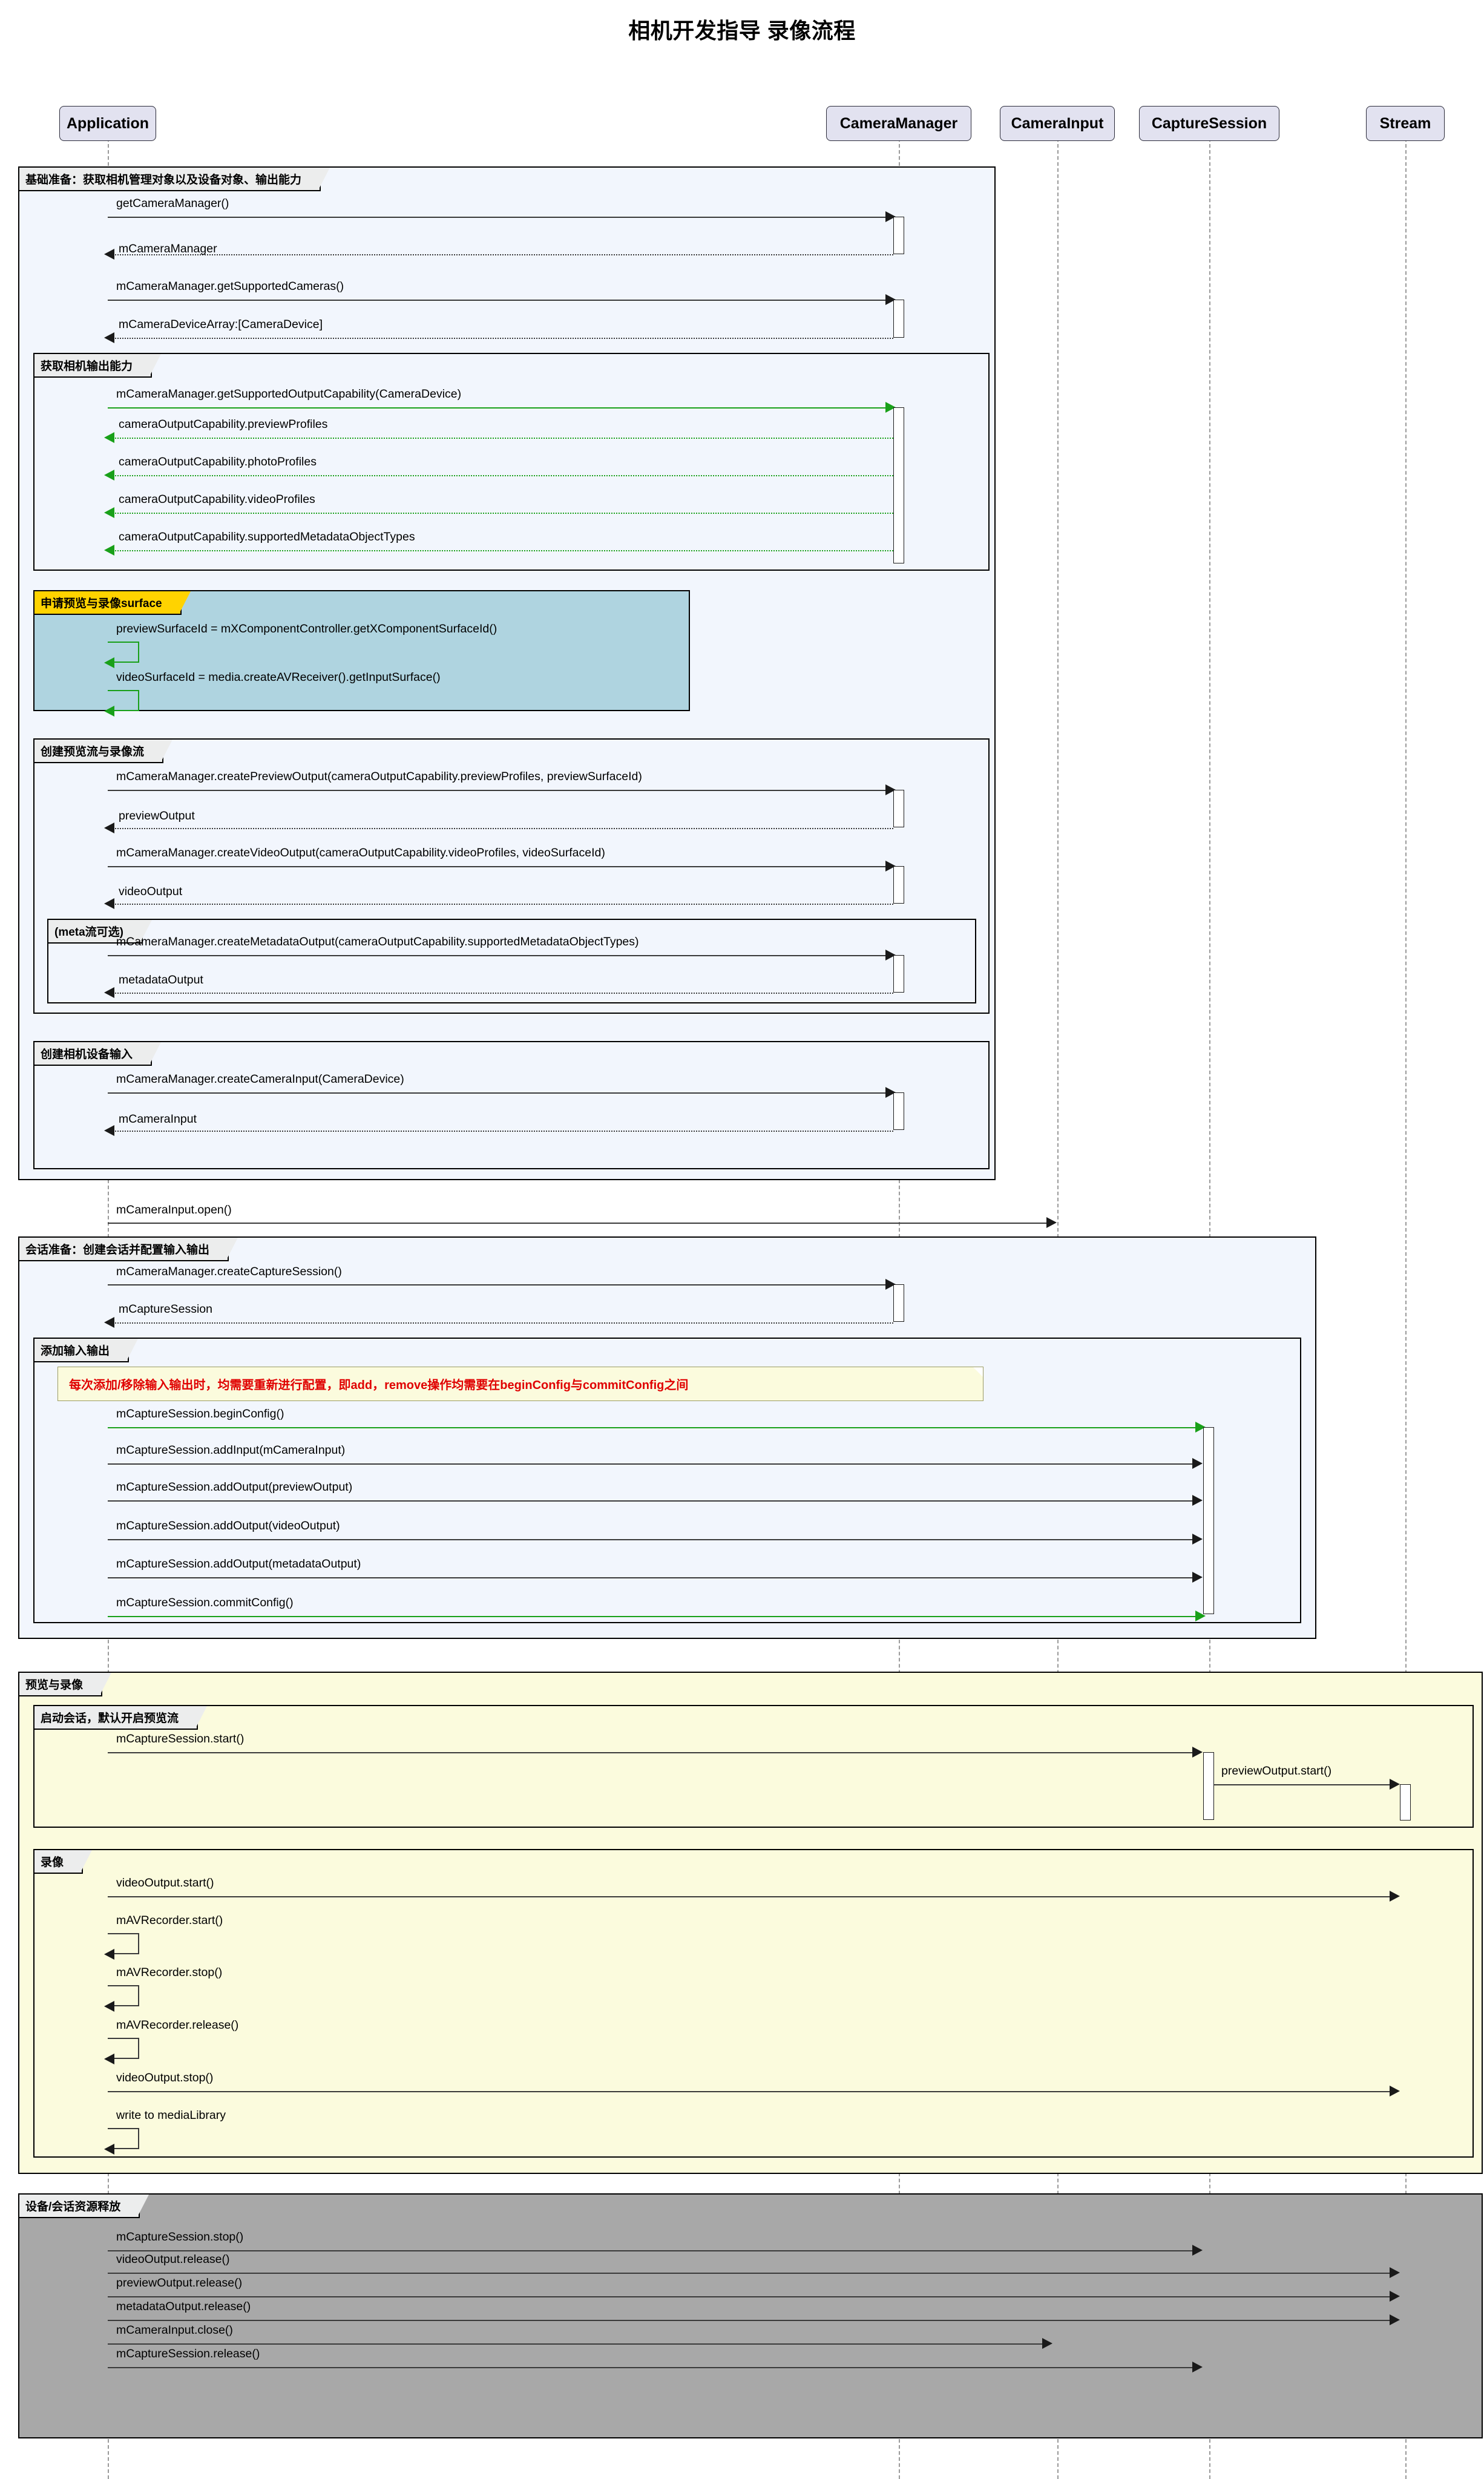 Image resolution: width=1484 pixels, height=2479 pixels. I want to click on message-label: mCaptureSession.addOutput(previewOutput), so click(234, 1487).